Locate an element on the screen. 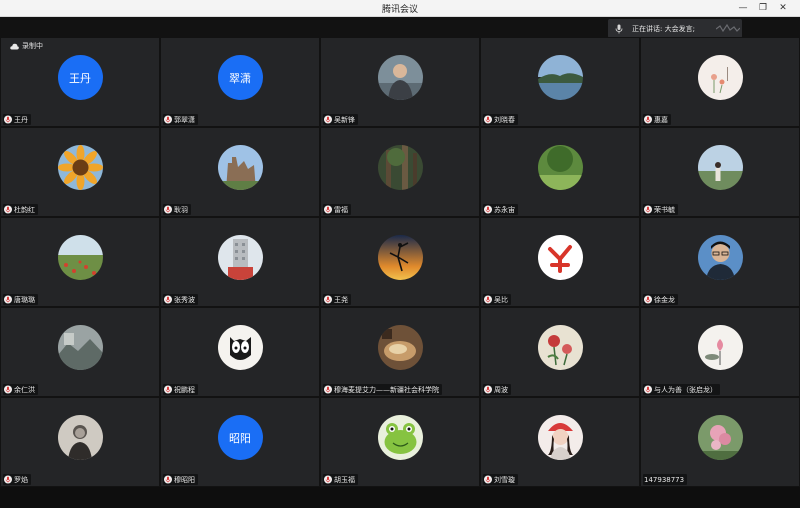 This screenshot has width=800, height=508. participant-tile: 147938773 is located at coordinates (720, 442).